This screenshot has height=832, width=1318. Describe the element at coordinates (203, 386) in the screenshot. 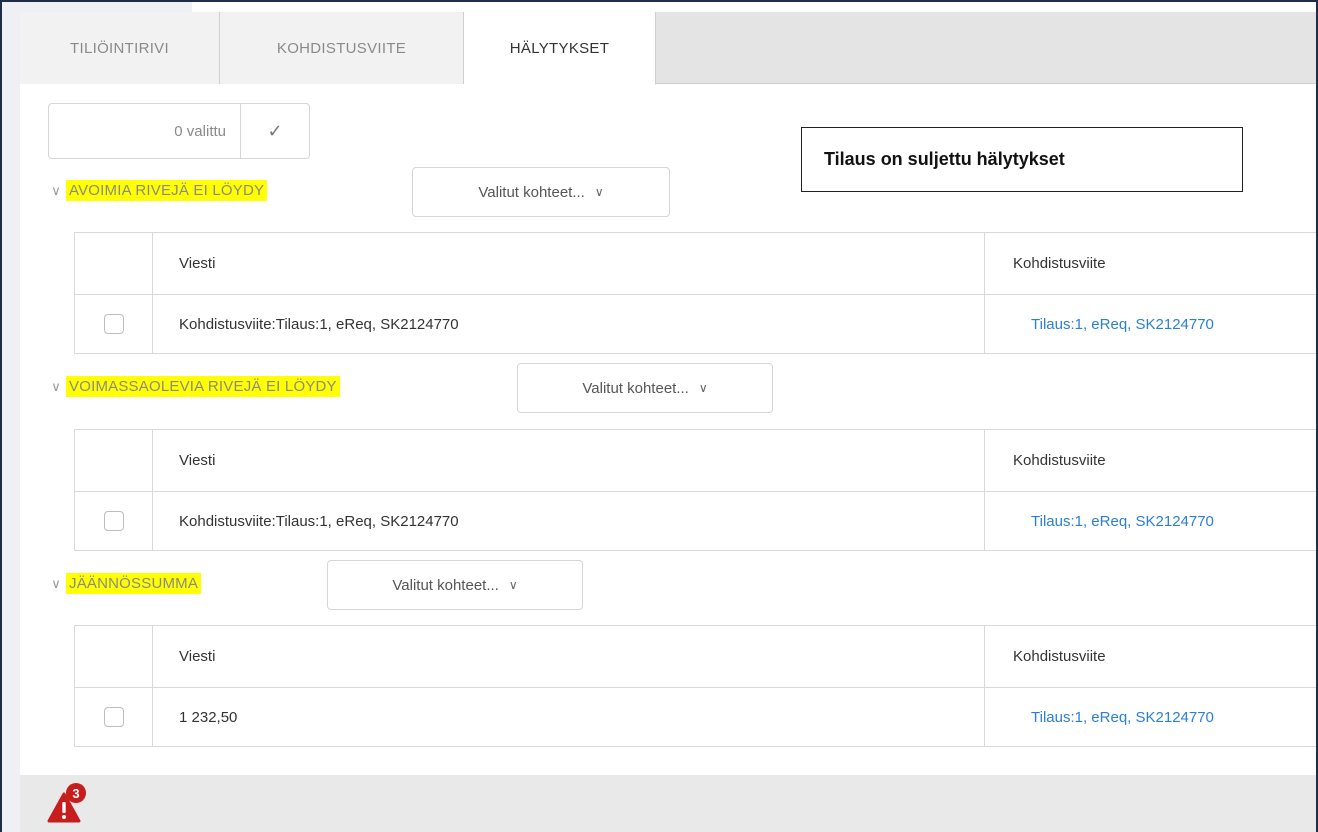

I see `group-title: VOIMASSAOLEVIA RIVEJÄ EI LÖYDY` at that location.